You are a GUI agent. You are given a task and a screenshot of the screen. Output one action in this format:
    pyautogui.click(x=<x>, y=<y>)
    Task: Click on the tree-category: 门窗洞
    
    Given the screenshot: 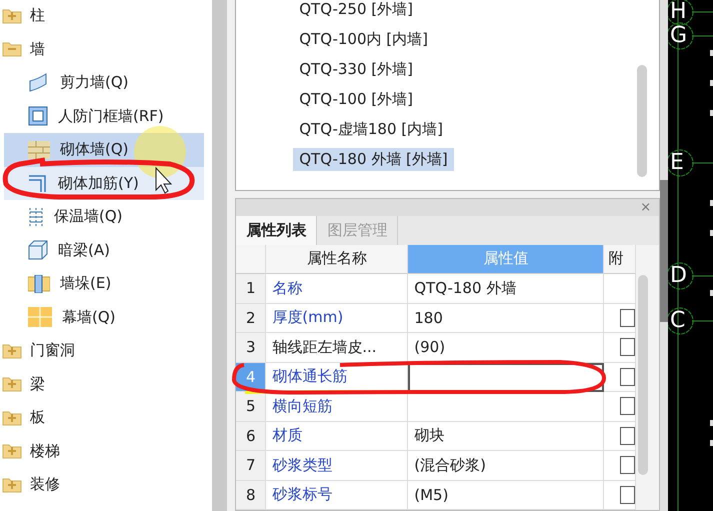 What is the action you would take?
    pyautogui.click(x=52, y=350)
    